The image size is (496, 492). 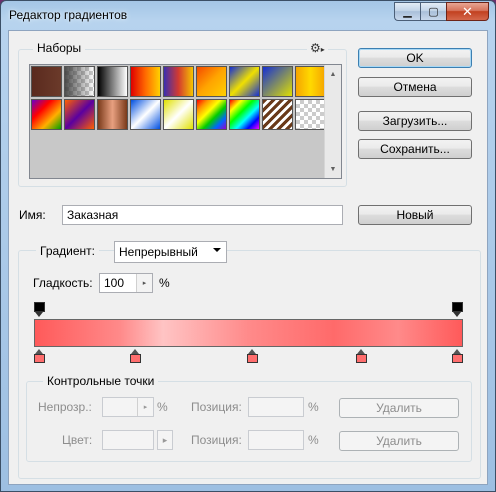 I want to click on gear-icon: ⚙, so click(x=315, y=48).